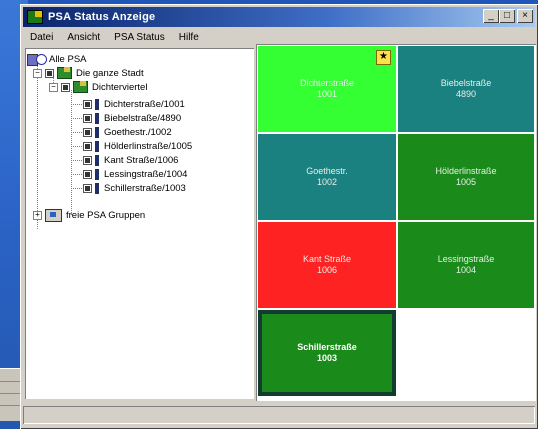 This screenshot has height=429, width=538. I want to click on all-psa-icon, so click(37, 59).